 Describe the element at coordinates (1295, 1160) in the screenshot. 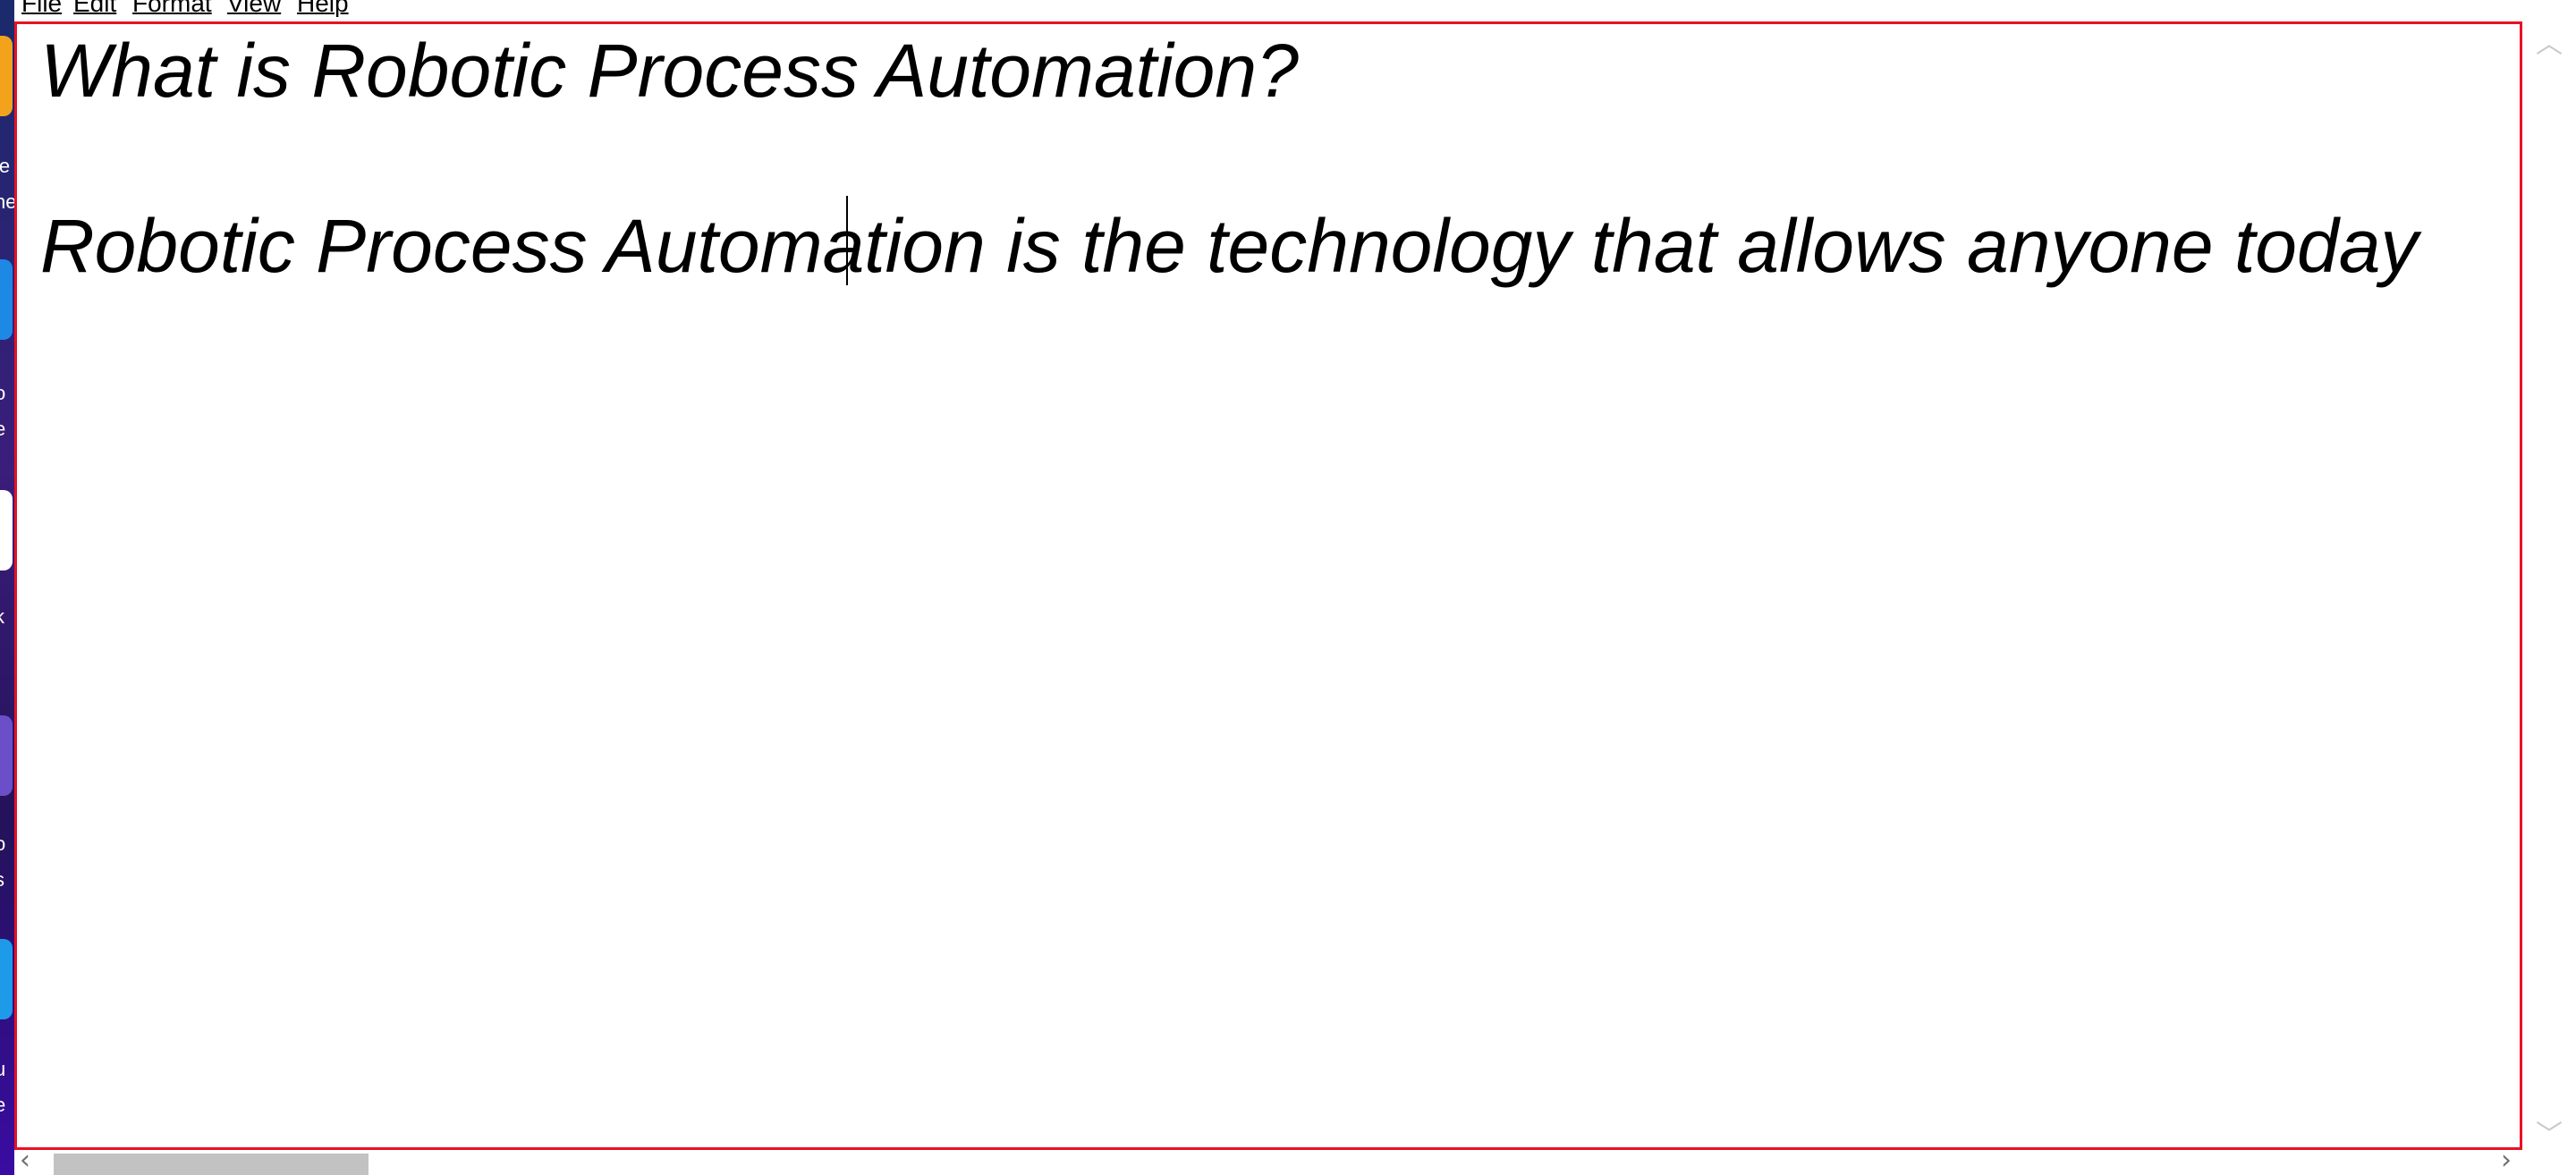

I see `horizontal-scrollbar: ‹ ›` at that location.